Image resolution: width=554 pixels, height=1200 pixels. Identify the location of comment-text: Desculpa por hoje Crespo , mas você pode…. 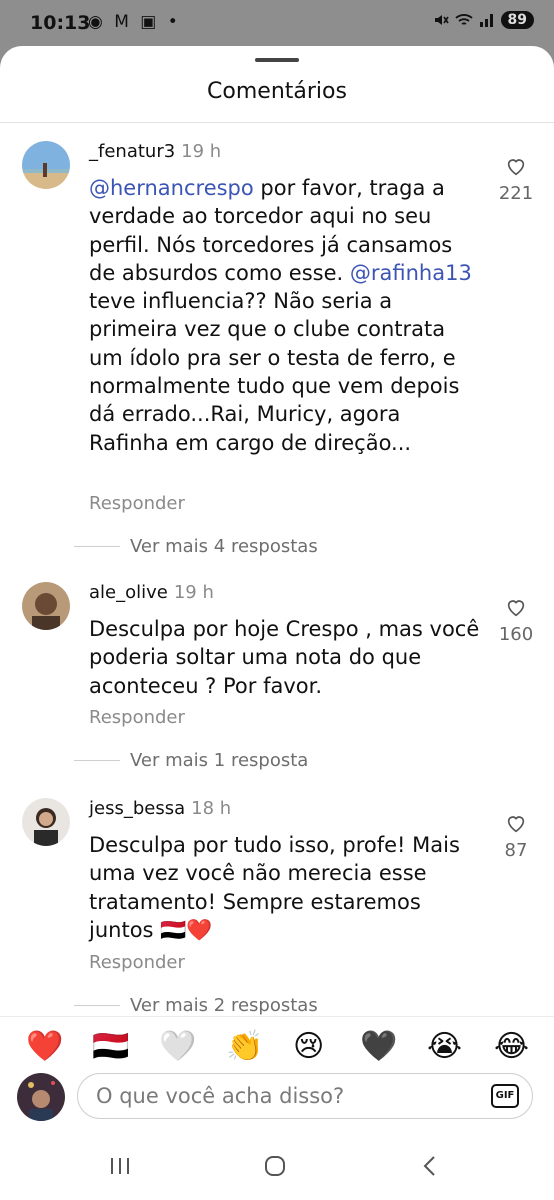
(284, 657).